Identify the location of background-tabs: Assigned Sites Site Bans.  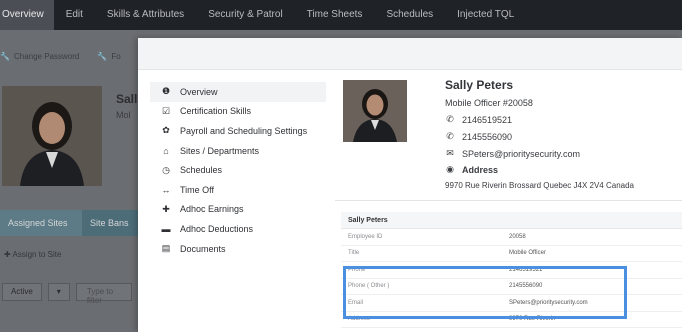
(69, 223).